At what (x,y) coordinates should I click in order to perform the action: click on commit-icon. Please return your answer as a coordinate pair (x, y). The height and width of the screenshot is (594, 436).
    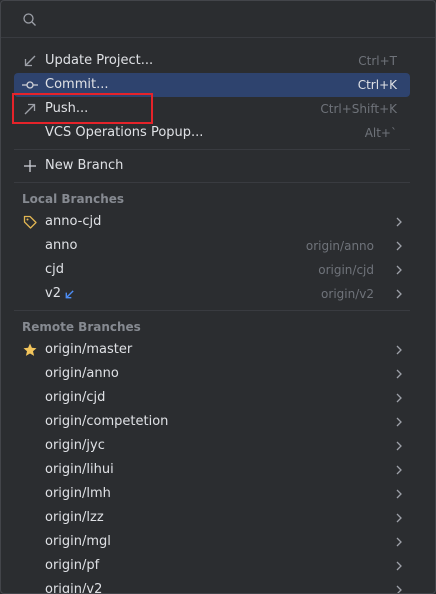
    Looking at the image, I should click on (30, 85).